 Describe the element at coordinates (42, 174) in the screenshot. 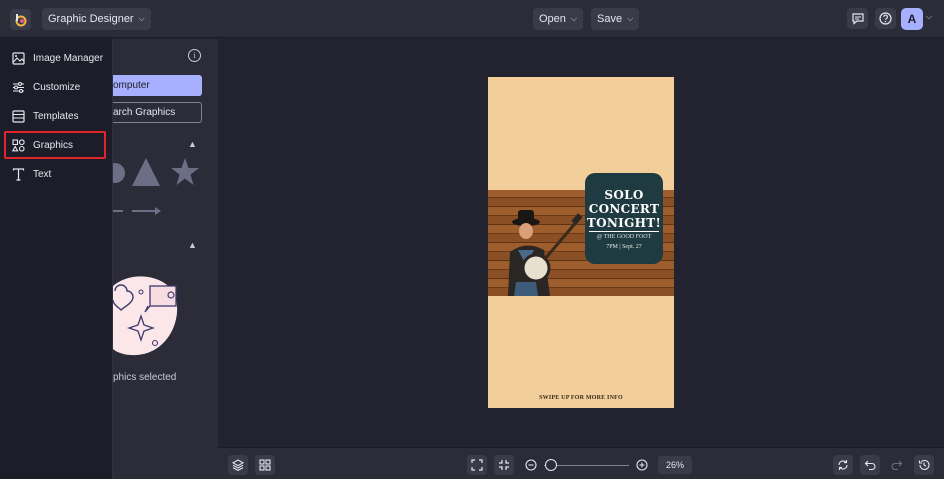

I see `menu-item-label: Text` at that location.